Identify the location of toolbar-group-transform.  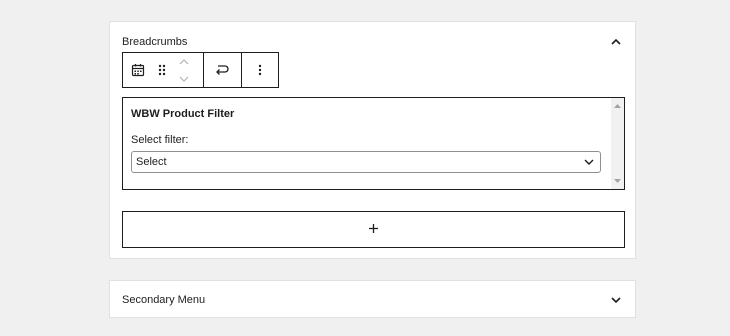
(222, 70).